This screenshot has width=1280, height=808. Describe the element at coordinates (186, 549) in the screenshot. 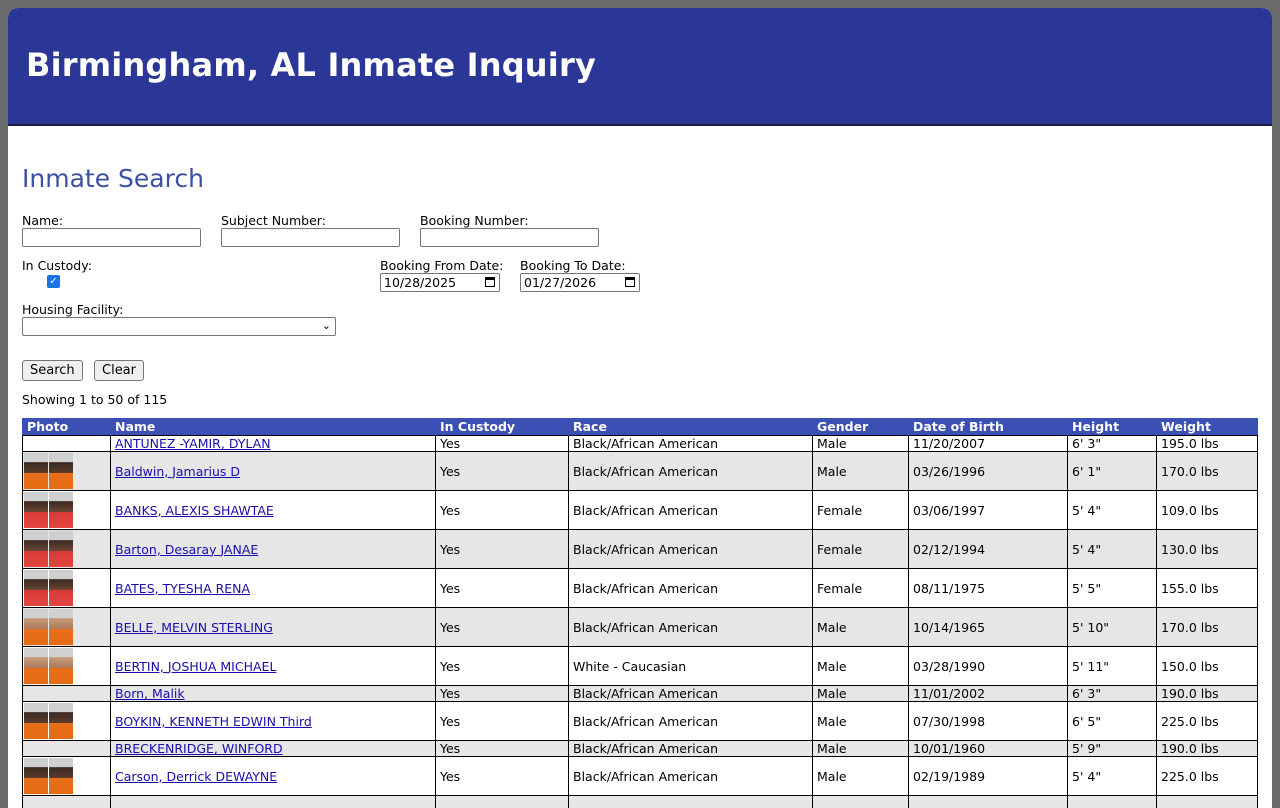

I see `inmate-name-link: Barton, Desaray JANAE` at that location.